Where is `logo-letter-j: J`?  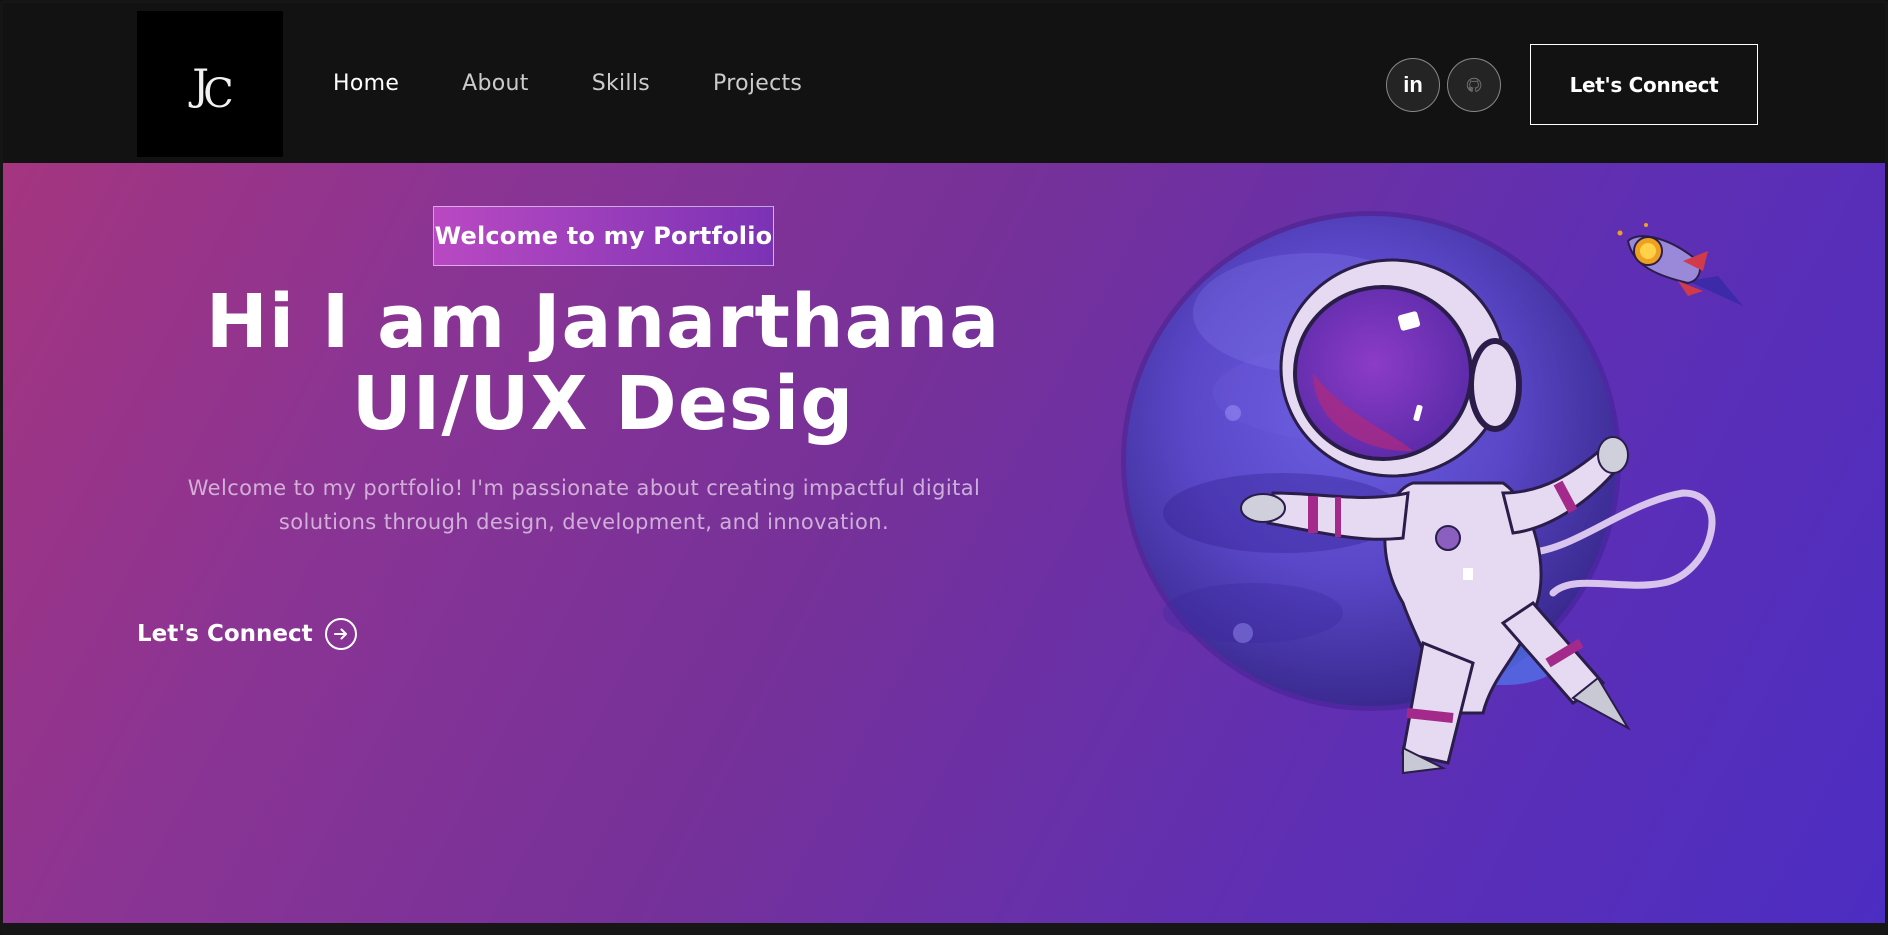 logo-letter-j: J is located at coordinates (200, 84).